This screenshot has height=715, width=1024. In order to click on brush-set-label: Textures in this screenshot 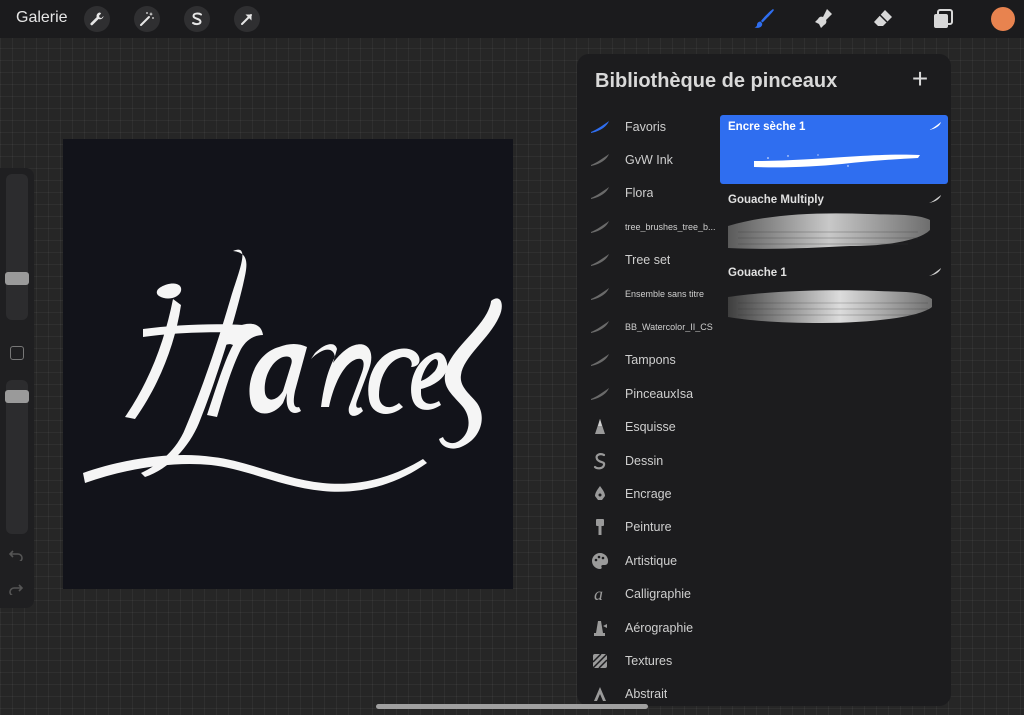, I will do `click(649, 660)`.